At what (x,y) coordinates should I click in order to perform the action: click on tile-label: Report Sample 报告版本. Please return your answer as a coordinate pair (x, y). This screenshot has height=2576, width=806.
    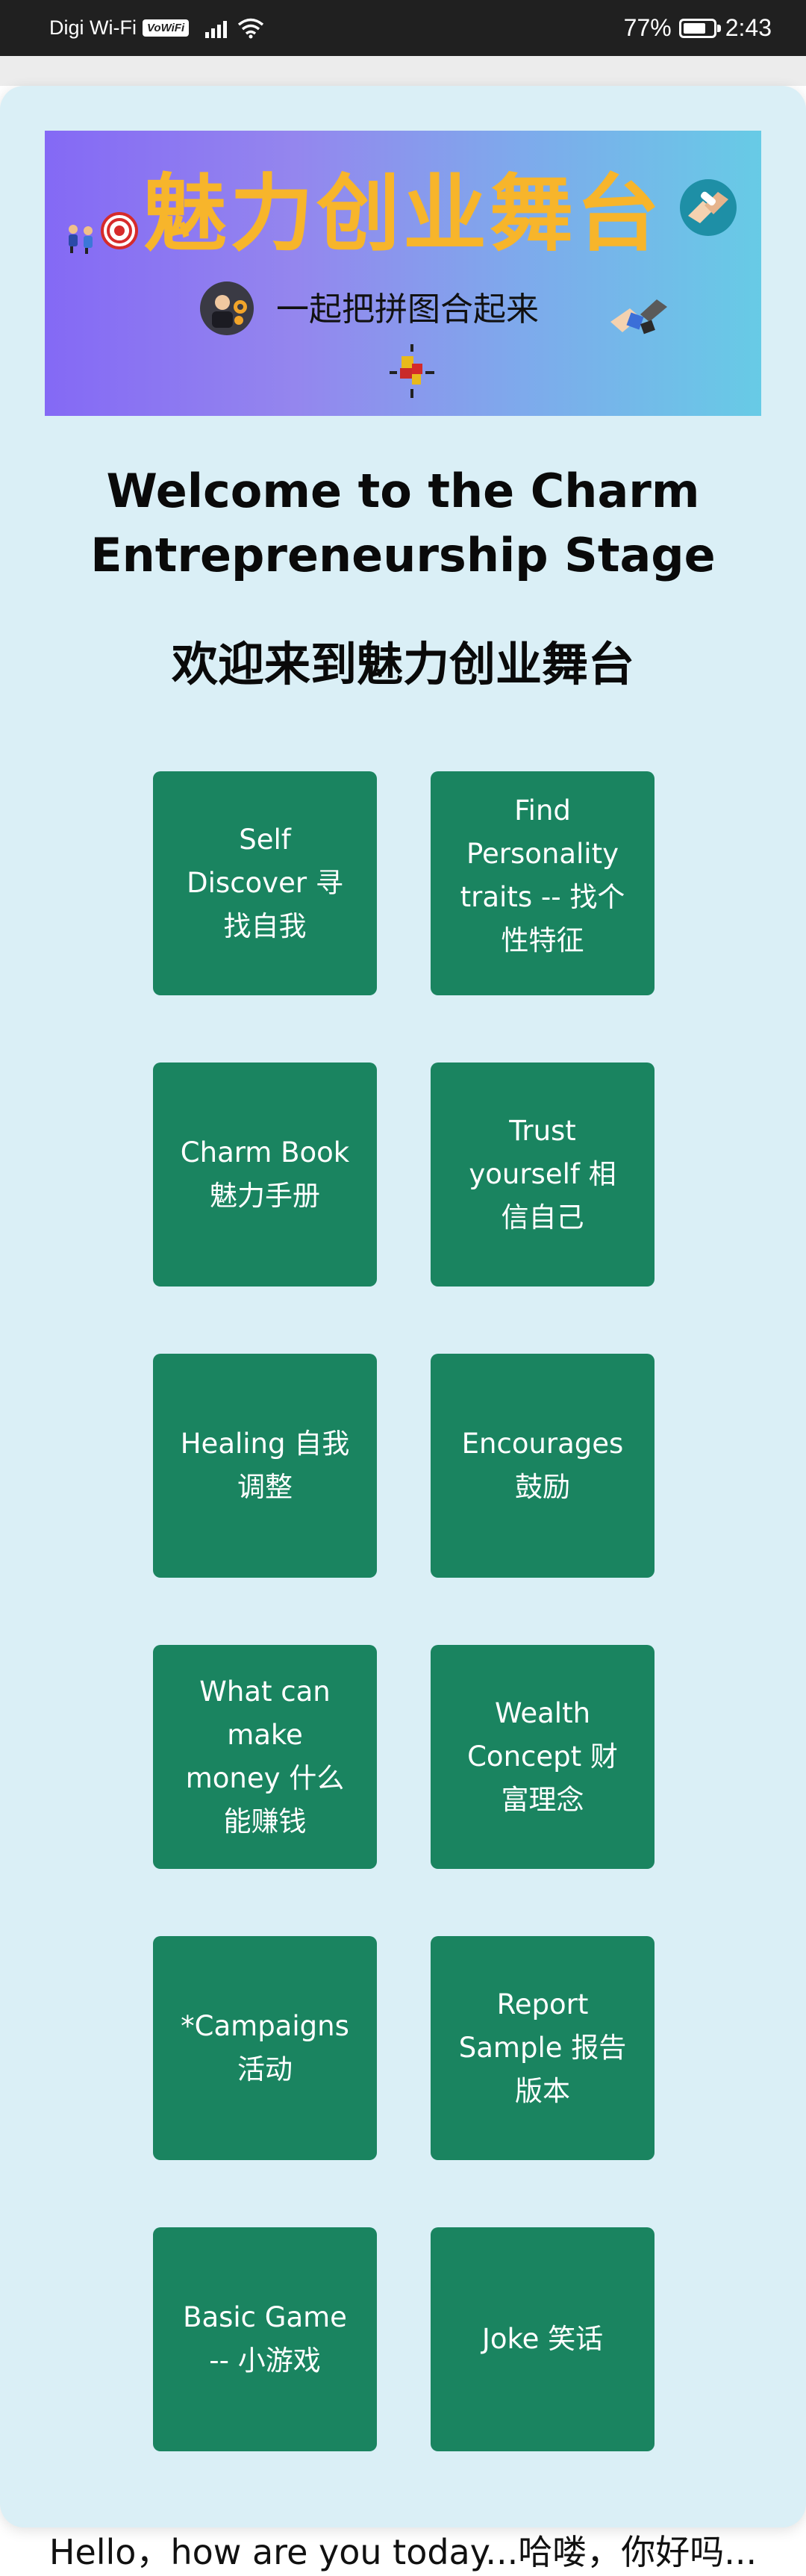
    Looking at the image, I should click on (542, 2047).